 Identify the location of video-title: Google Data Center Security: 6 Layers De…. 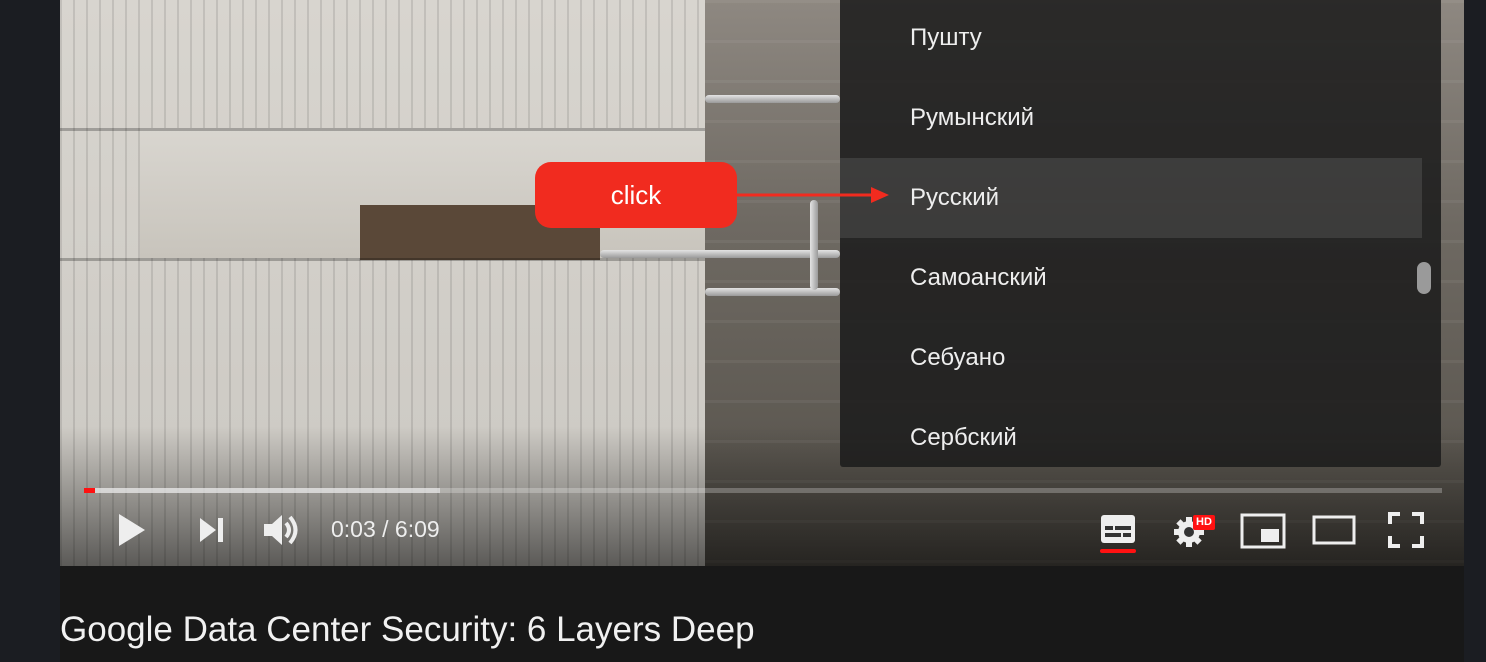
(407, 629).